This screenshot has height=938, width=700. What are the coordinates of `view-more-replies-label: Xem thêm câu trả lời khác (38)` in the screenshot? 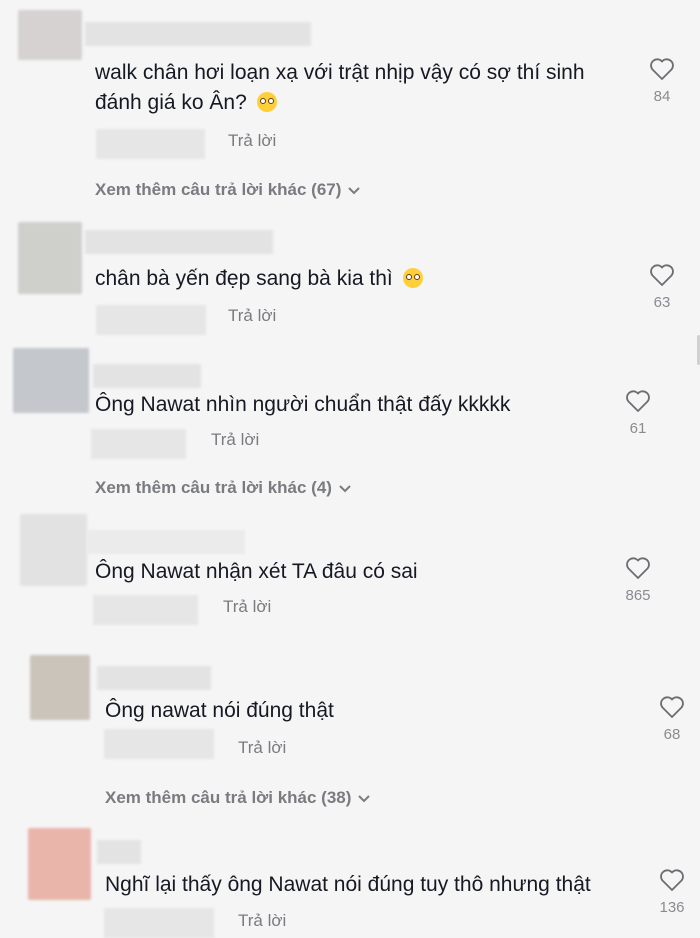 It's located at (228, 797).